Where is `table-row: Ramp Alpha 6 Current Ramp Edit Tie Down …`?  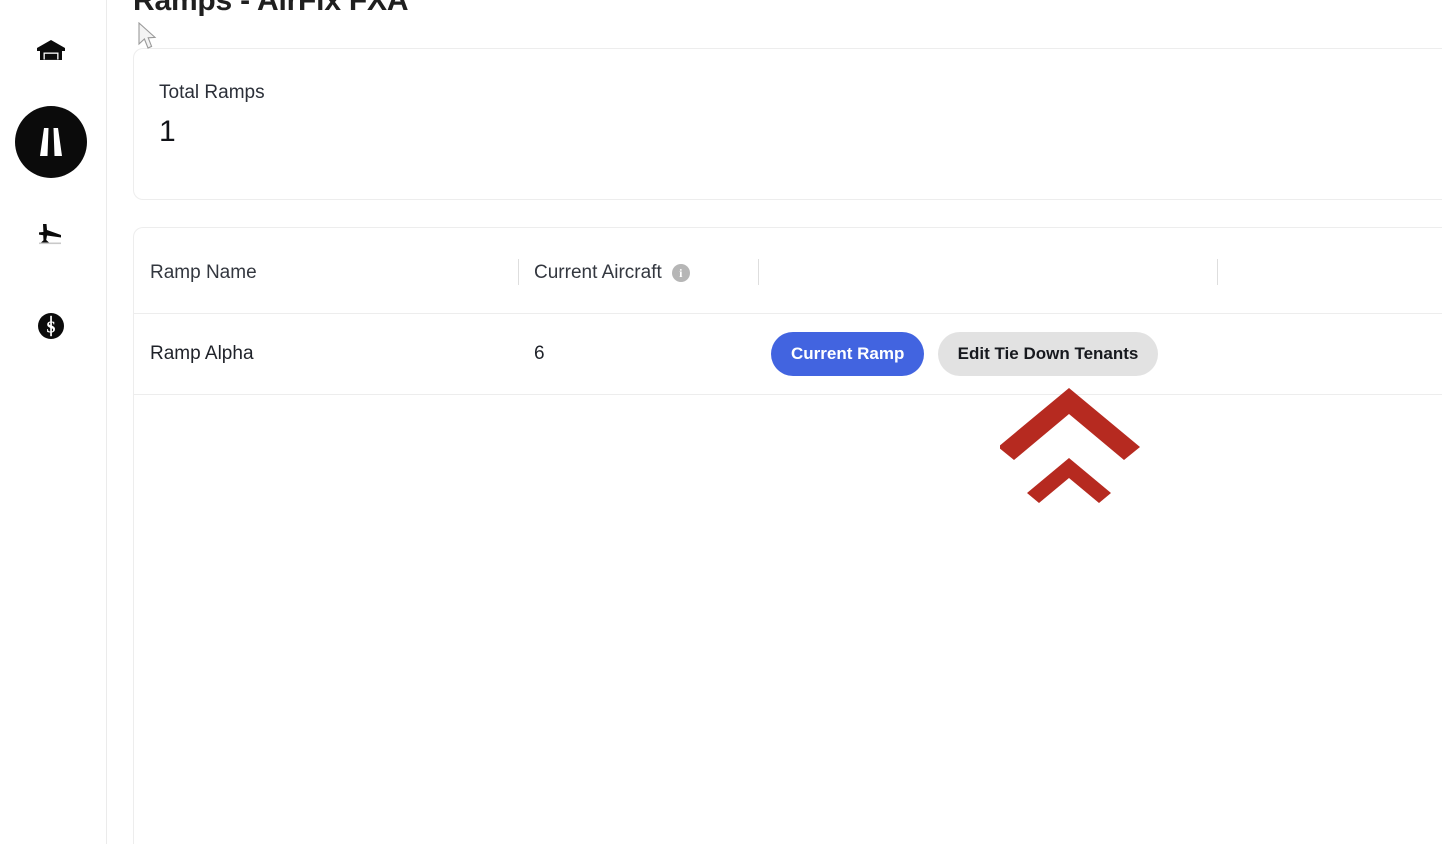
table-row: Ramp Alpha 6 Current Ramp Edit Tie Down … is located at coordinates (788, 354).